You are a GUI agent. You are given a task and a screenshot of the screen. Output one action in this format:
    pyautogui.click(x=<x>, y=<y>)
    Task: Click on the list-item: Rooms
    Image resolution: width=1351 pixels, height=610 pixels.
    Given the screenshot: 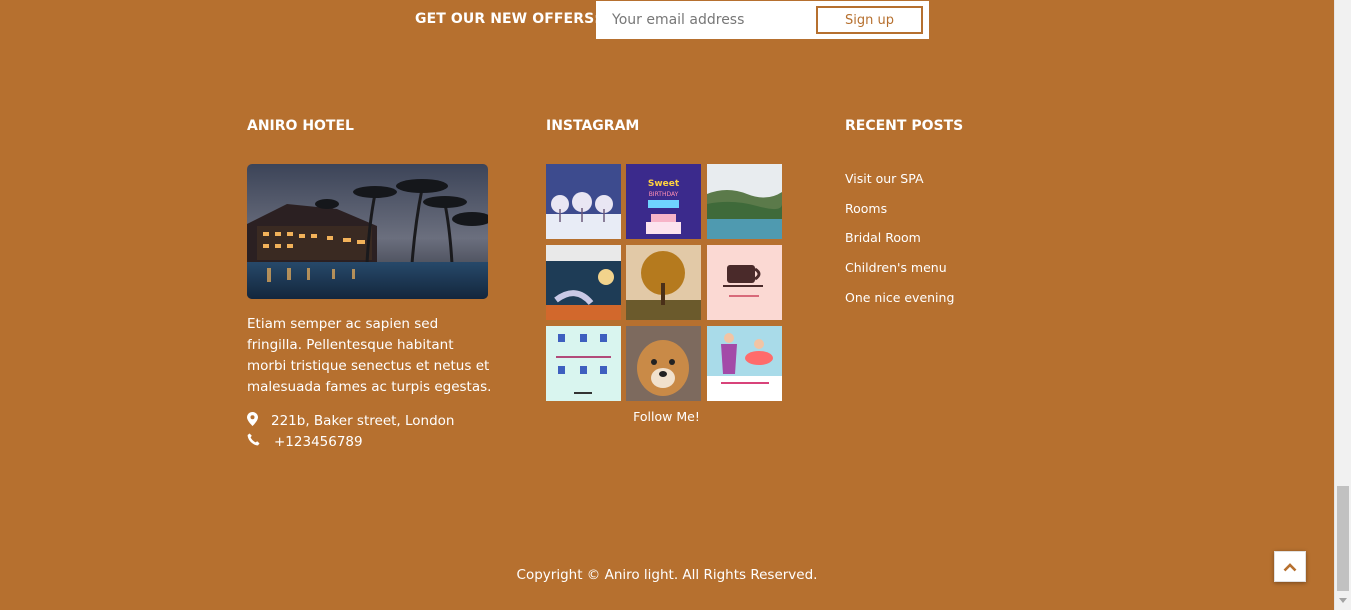 What is the action you would take?
    pyautogui.click(x=899, y=216)
    